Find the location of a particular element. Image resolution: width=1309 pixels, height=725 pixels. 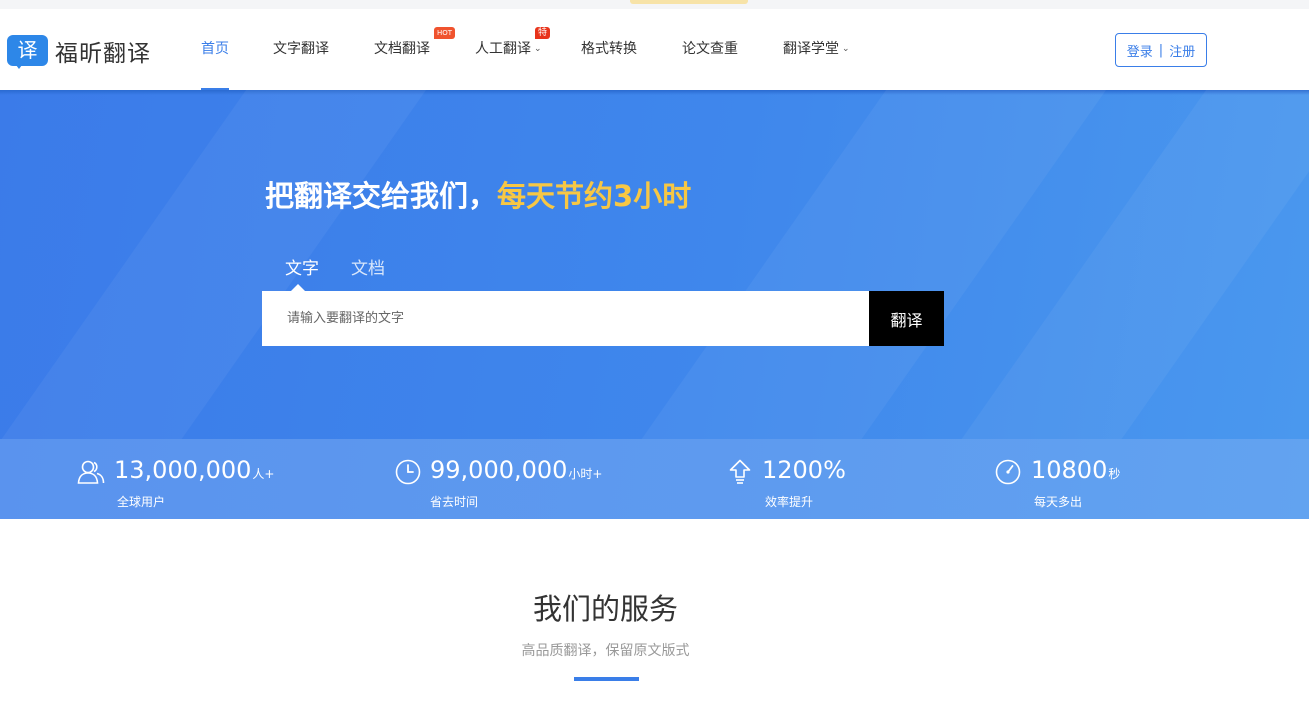

nav-item-translation-academy: 翻译学堂 ⌄ is located at coordinates (816, 49).